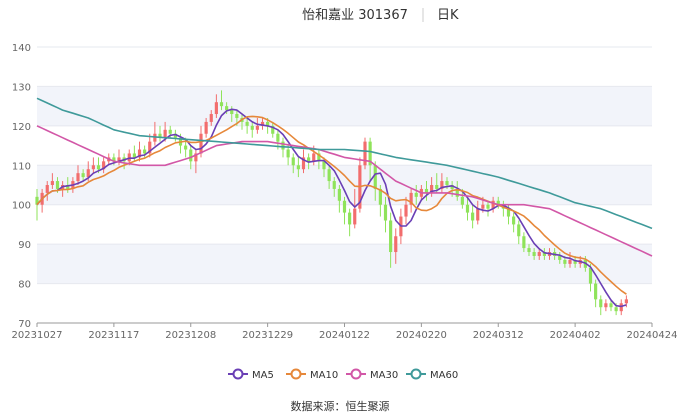 The height and width of the screenshot is (417, 680). What do you see at coordinates (267, 335) in the screenshot?
I see `x-tick-label: 20231229` at bounding box center [267, 335].